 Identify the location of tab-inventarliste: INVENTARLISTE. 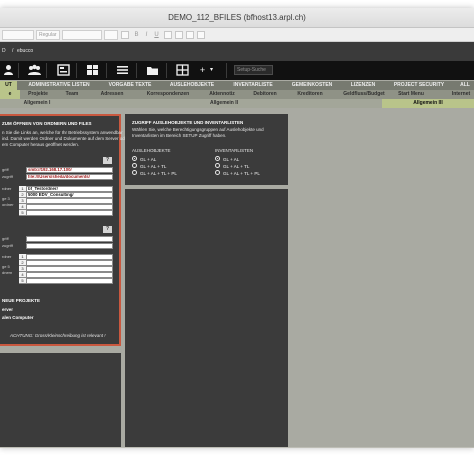
(253, 85).